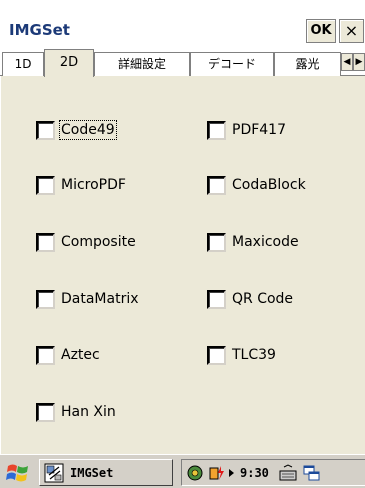 This screenshot has height=488, width=365. Describe the element at coordinates (182, 24) in the screenshot. I see `title-bar: IMGSet OK ×` at that location.